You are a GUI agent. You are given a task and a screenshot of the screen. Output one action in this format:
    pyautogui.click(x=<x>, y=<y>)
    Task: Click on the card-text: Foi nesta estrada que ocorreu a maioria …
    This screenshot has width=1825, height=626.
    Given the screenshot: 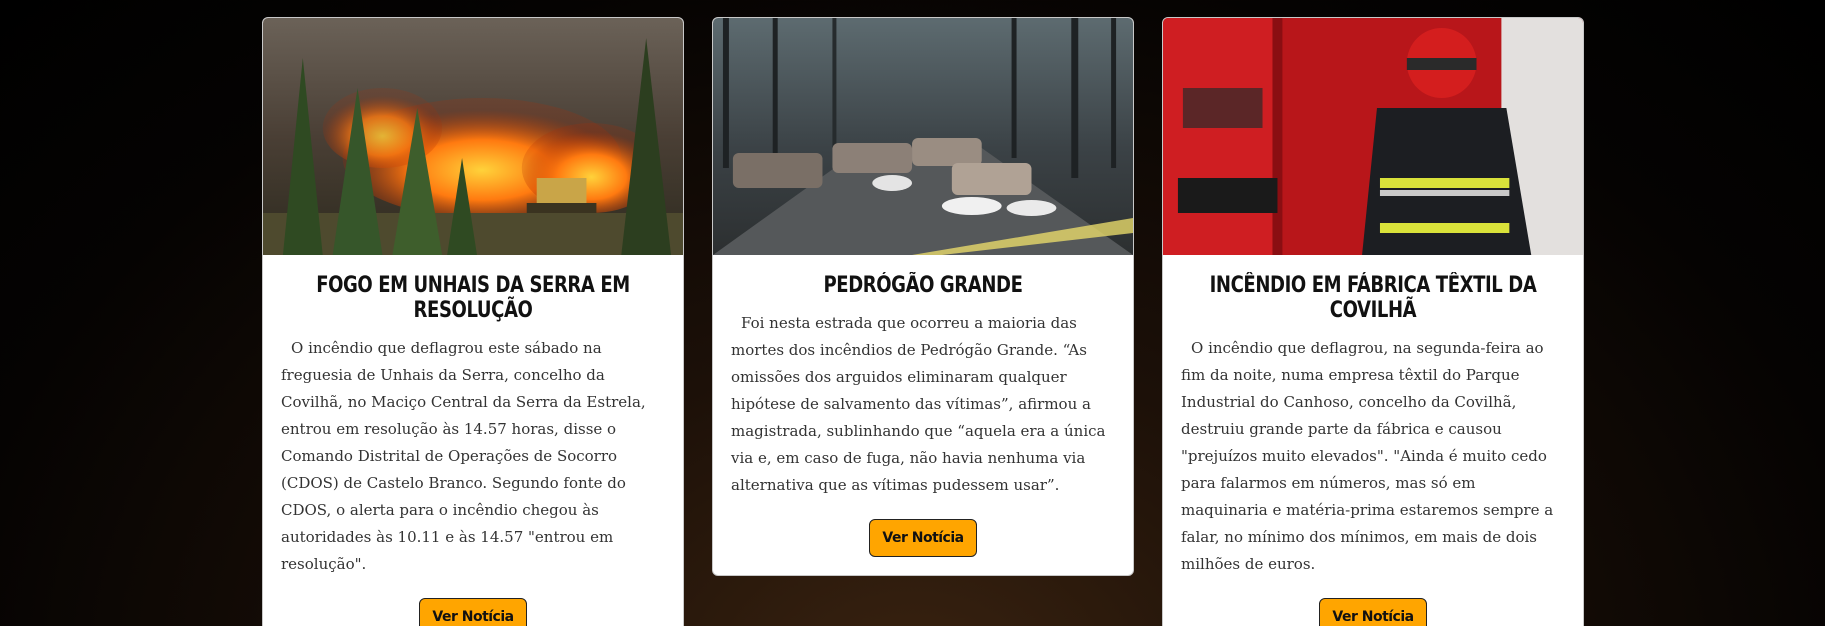 What is the action you would take?
    pyautogui.click(x=918, y=404)
    